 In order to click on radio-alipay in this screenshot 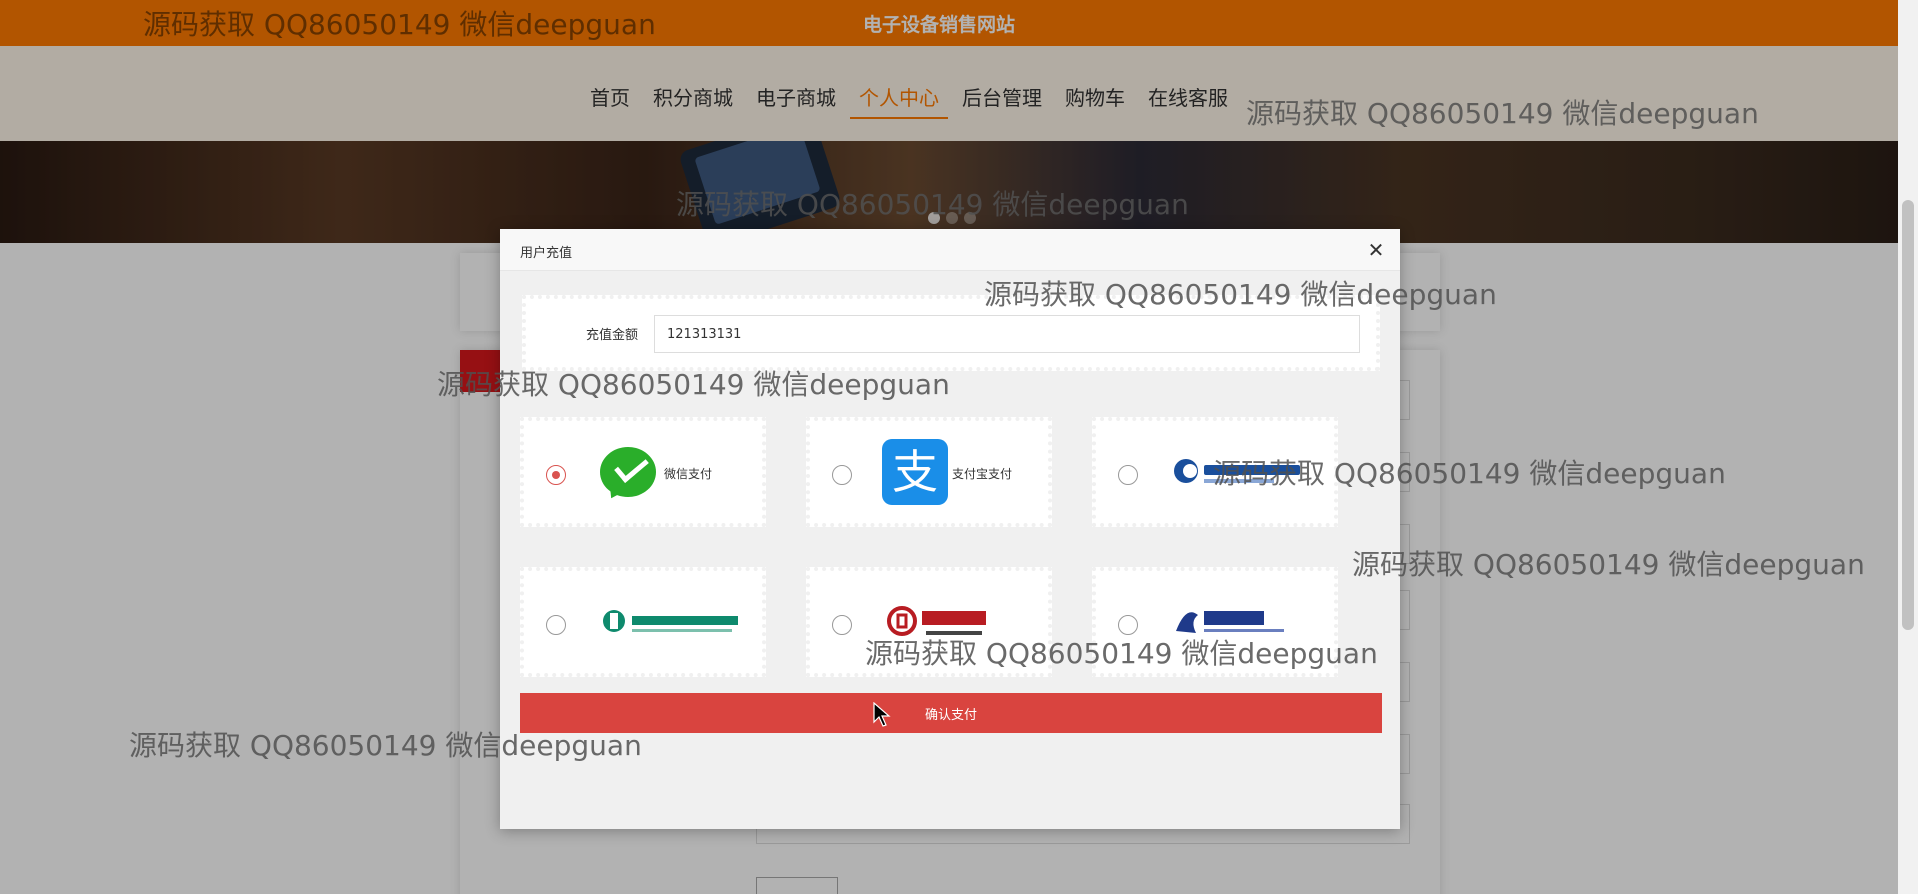, I will do `click(842, 475)`.